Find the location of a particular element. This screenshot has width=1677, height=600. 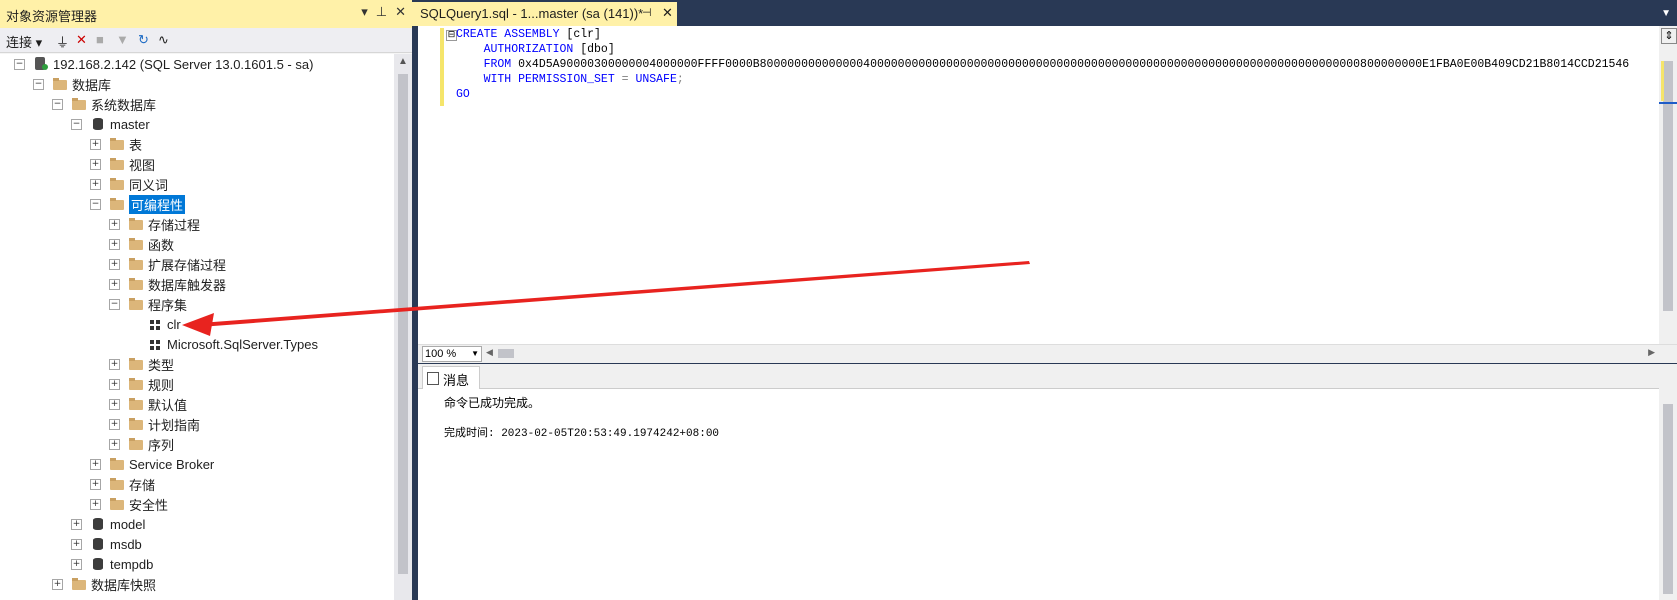

connect-button: 连接 ▾ is located at coordinates (24, 41).